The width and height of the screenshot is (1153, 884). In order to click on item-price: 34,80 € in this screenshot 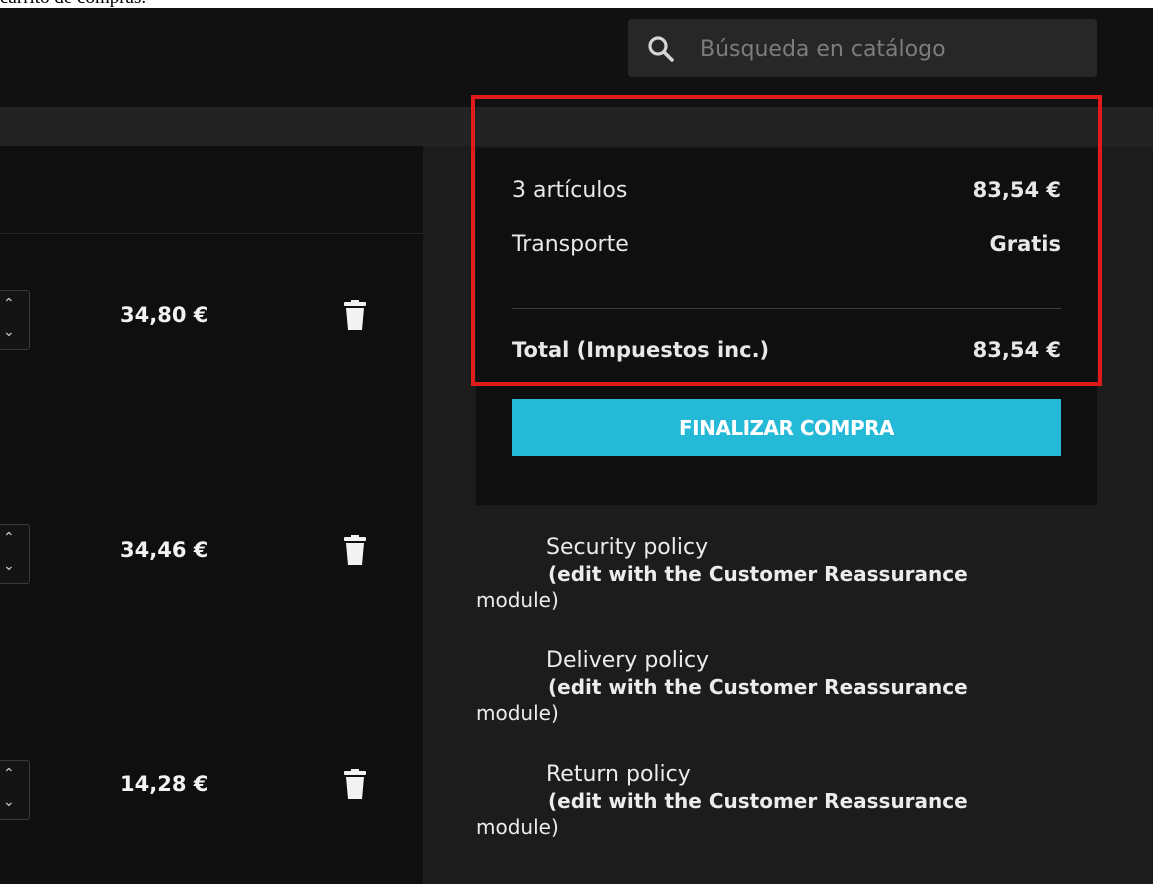, I will do `click(164, 315)`.